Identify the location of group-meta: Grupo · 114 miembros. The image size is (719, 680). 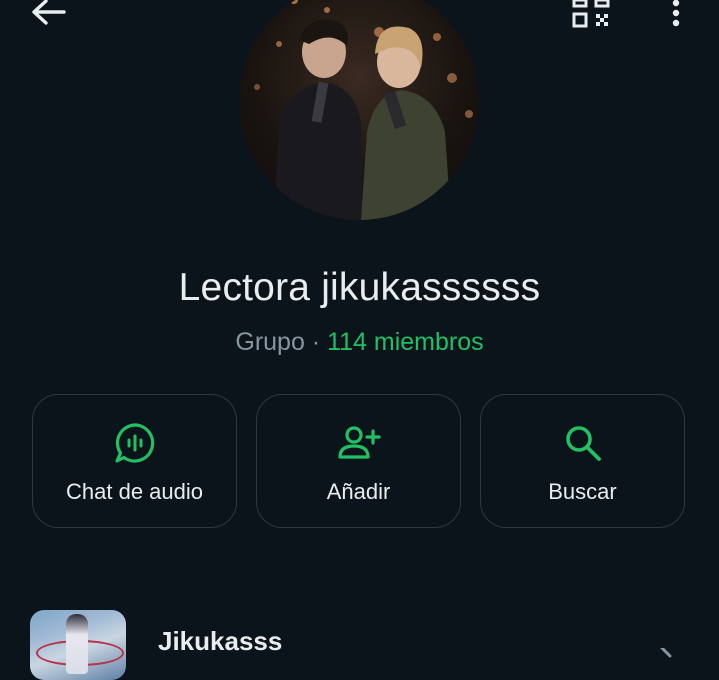
(359, 342).